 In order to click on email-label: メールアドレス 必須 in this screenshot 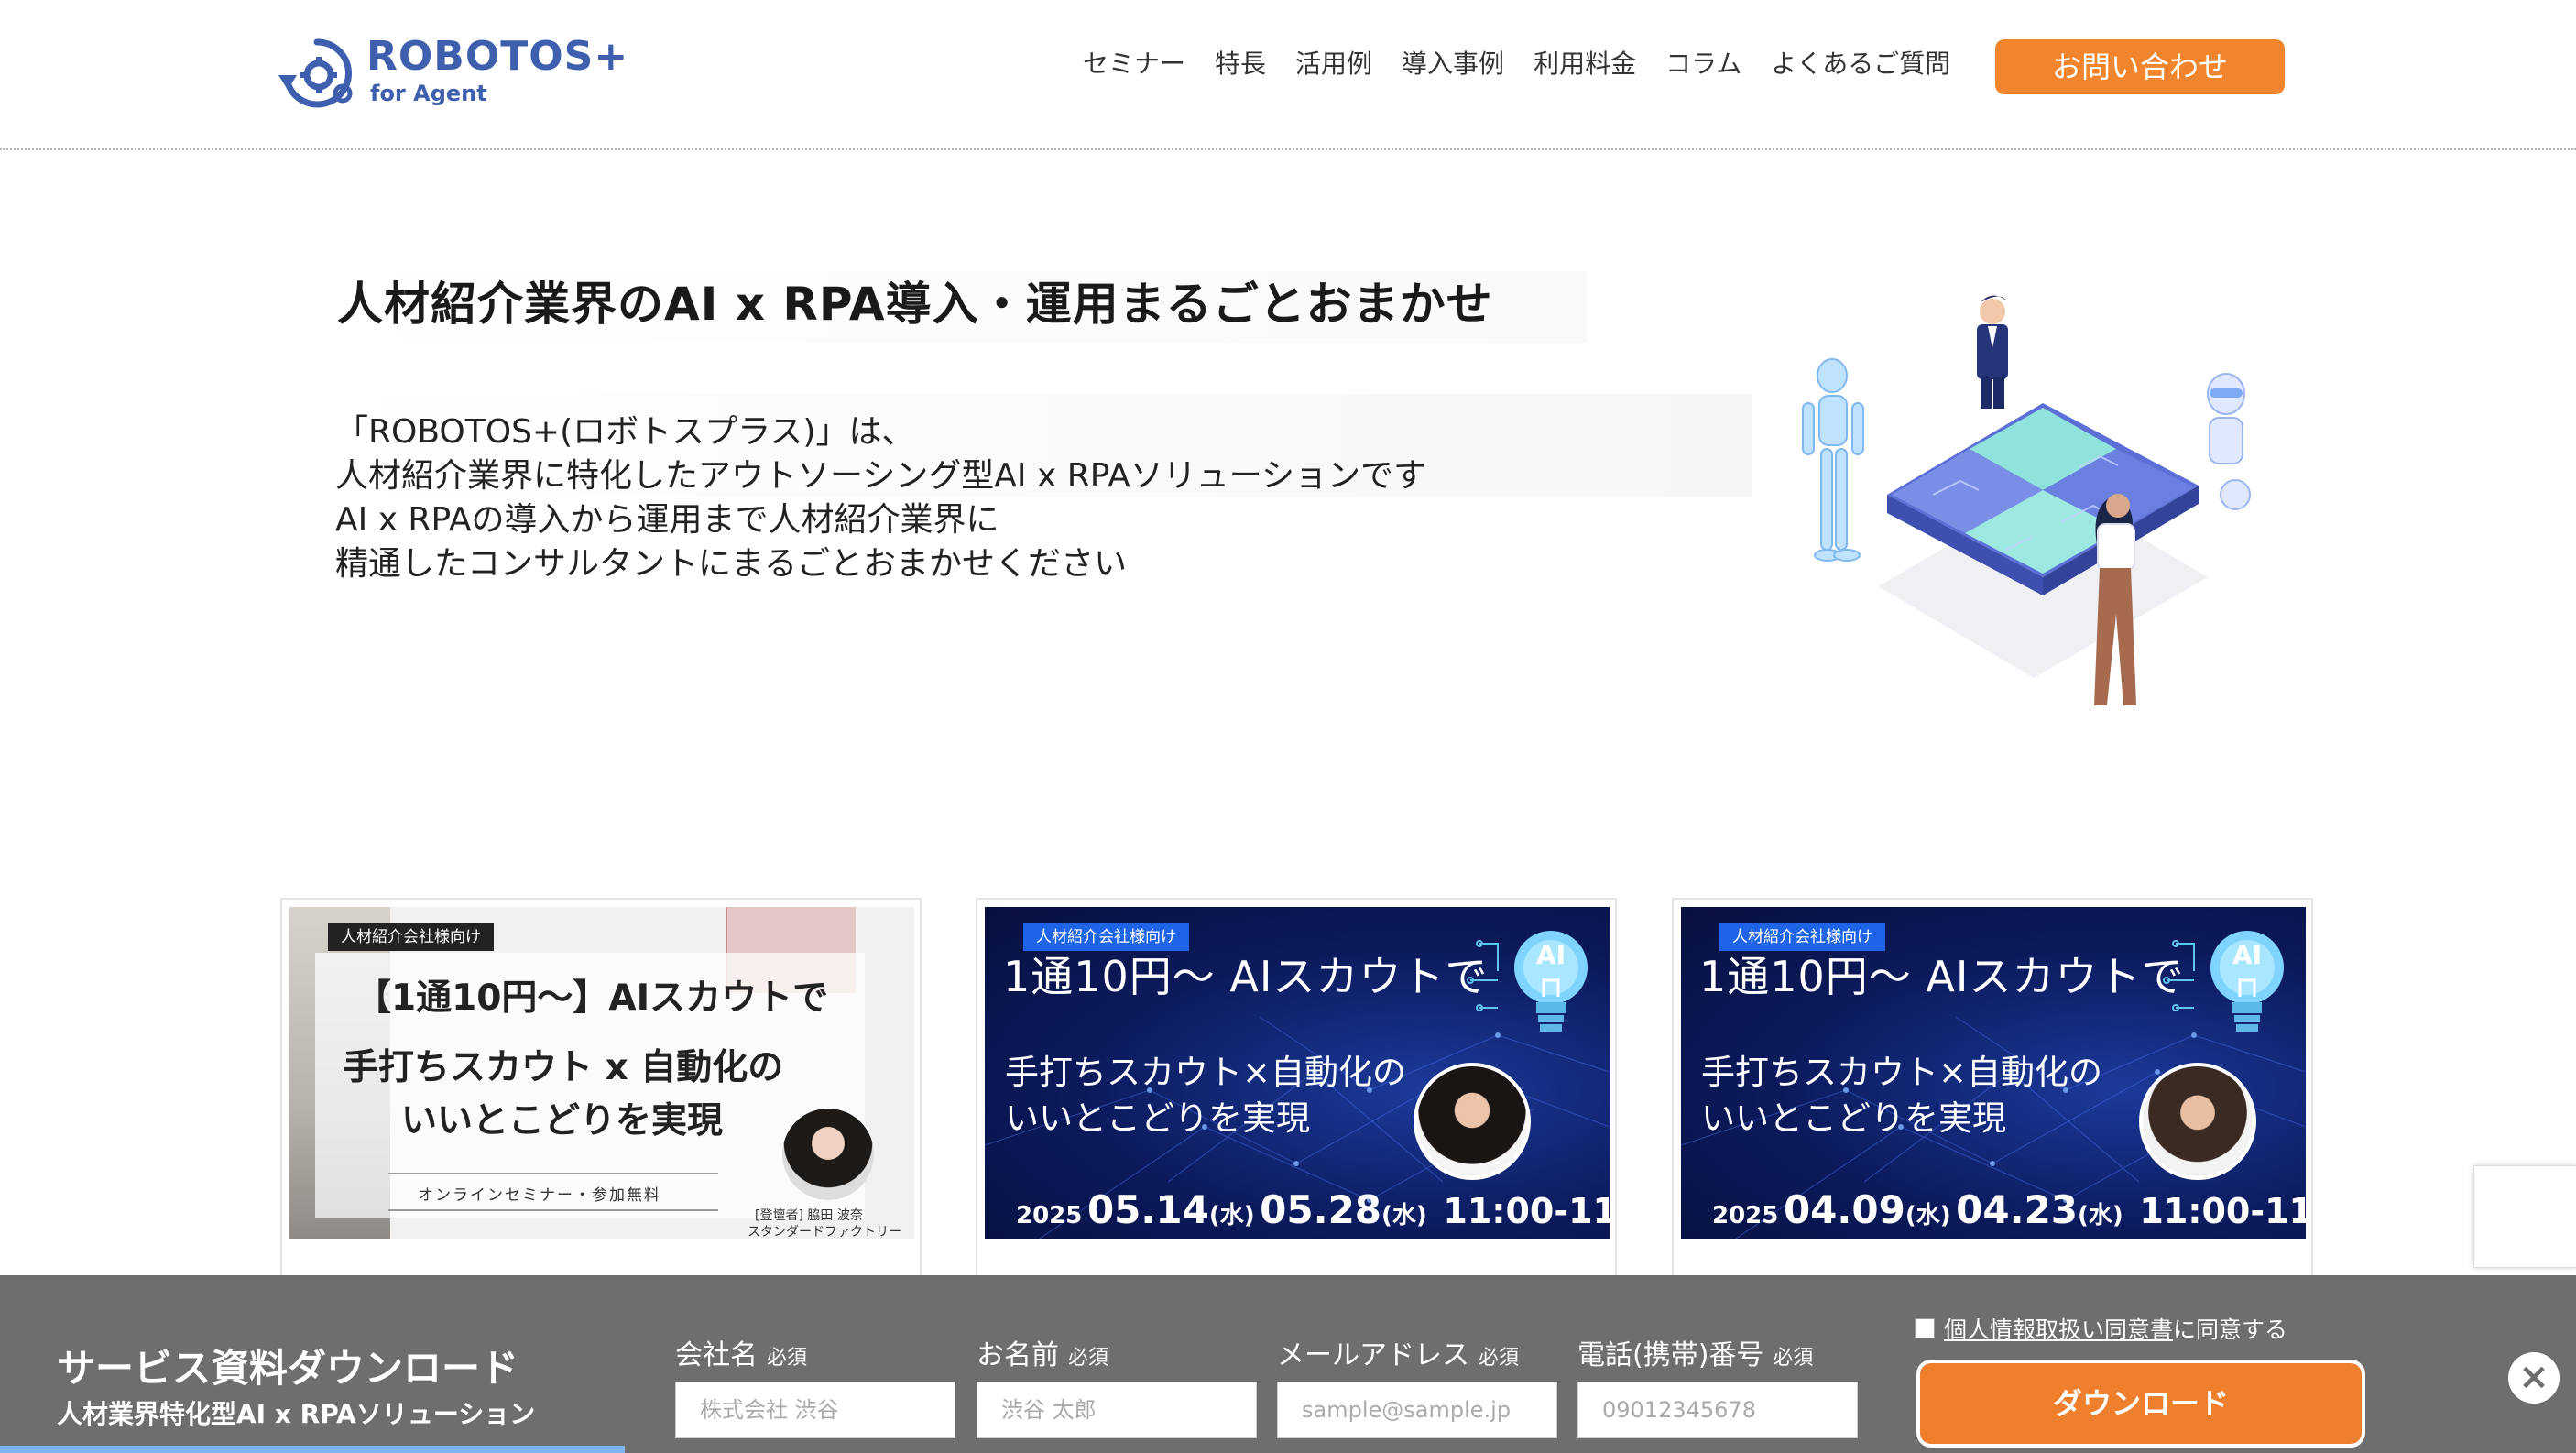, I will do `click(1398, 1352)`.